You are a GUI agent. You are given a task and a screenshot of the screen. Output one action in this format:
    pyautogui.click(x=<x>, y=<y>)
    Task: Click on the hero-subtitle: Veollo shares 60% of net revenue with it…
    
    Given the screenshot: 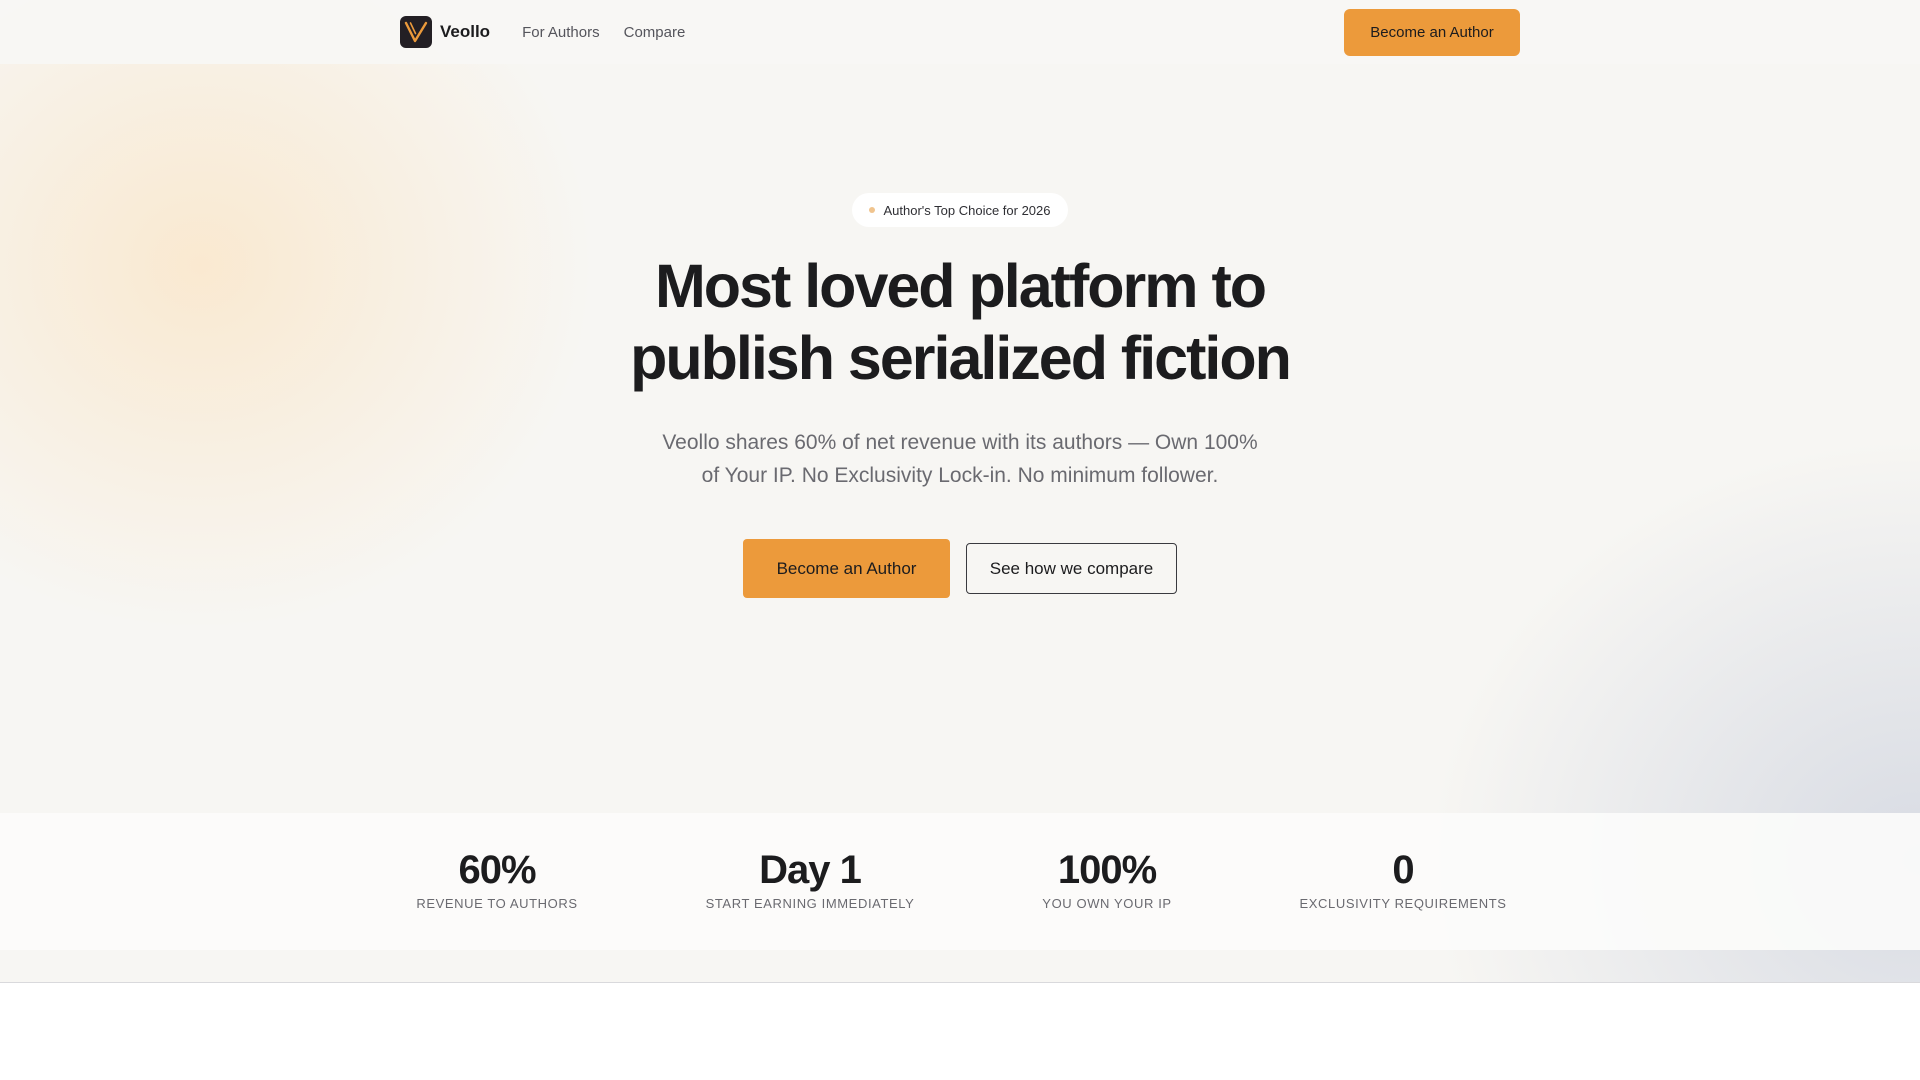 What is the action you would take?
    pyautogui.click(x=960, y=459)
    